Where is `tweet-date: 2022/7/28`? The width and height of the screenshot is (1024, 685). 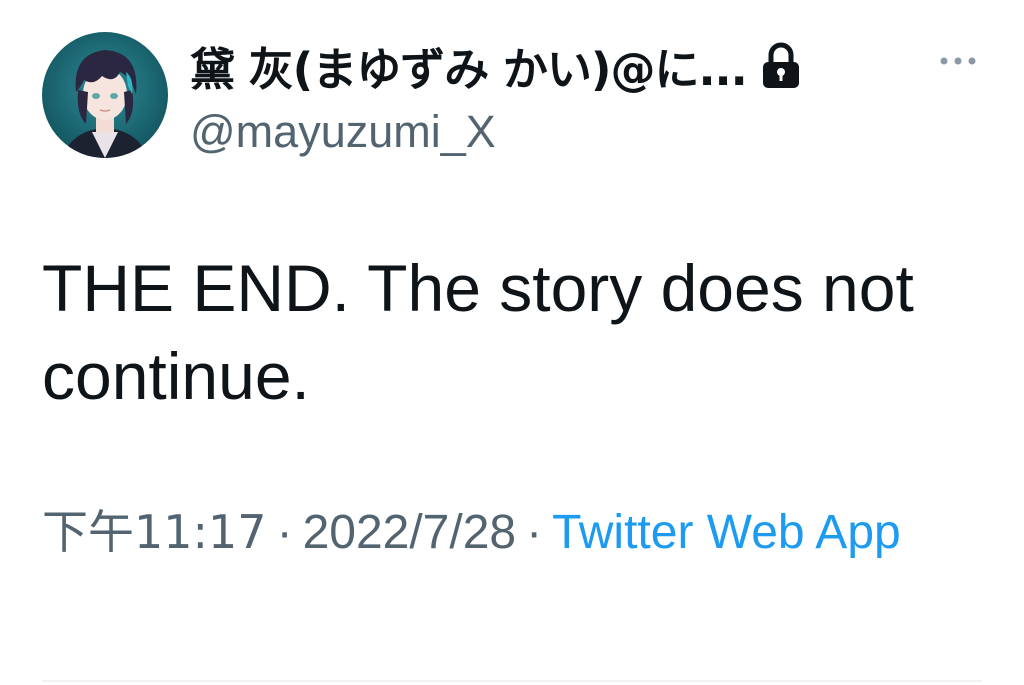
tweet-date: 2022/7/28 is located at coordinates (410, 532).